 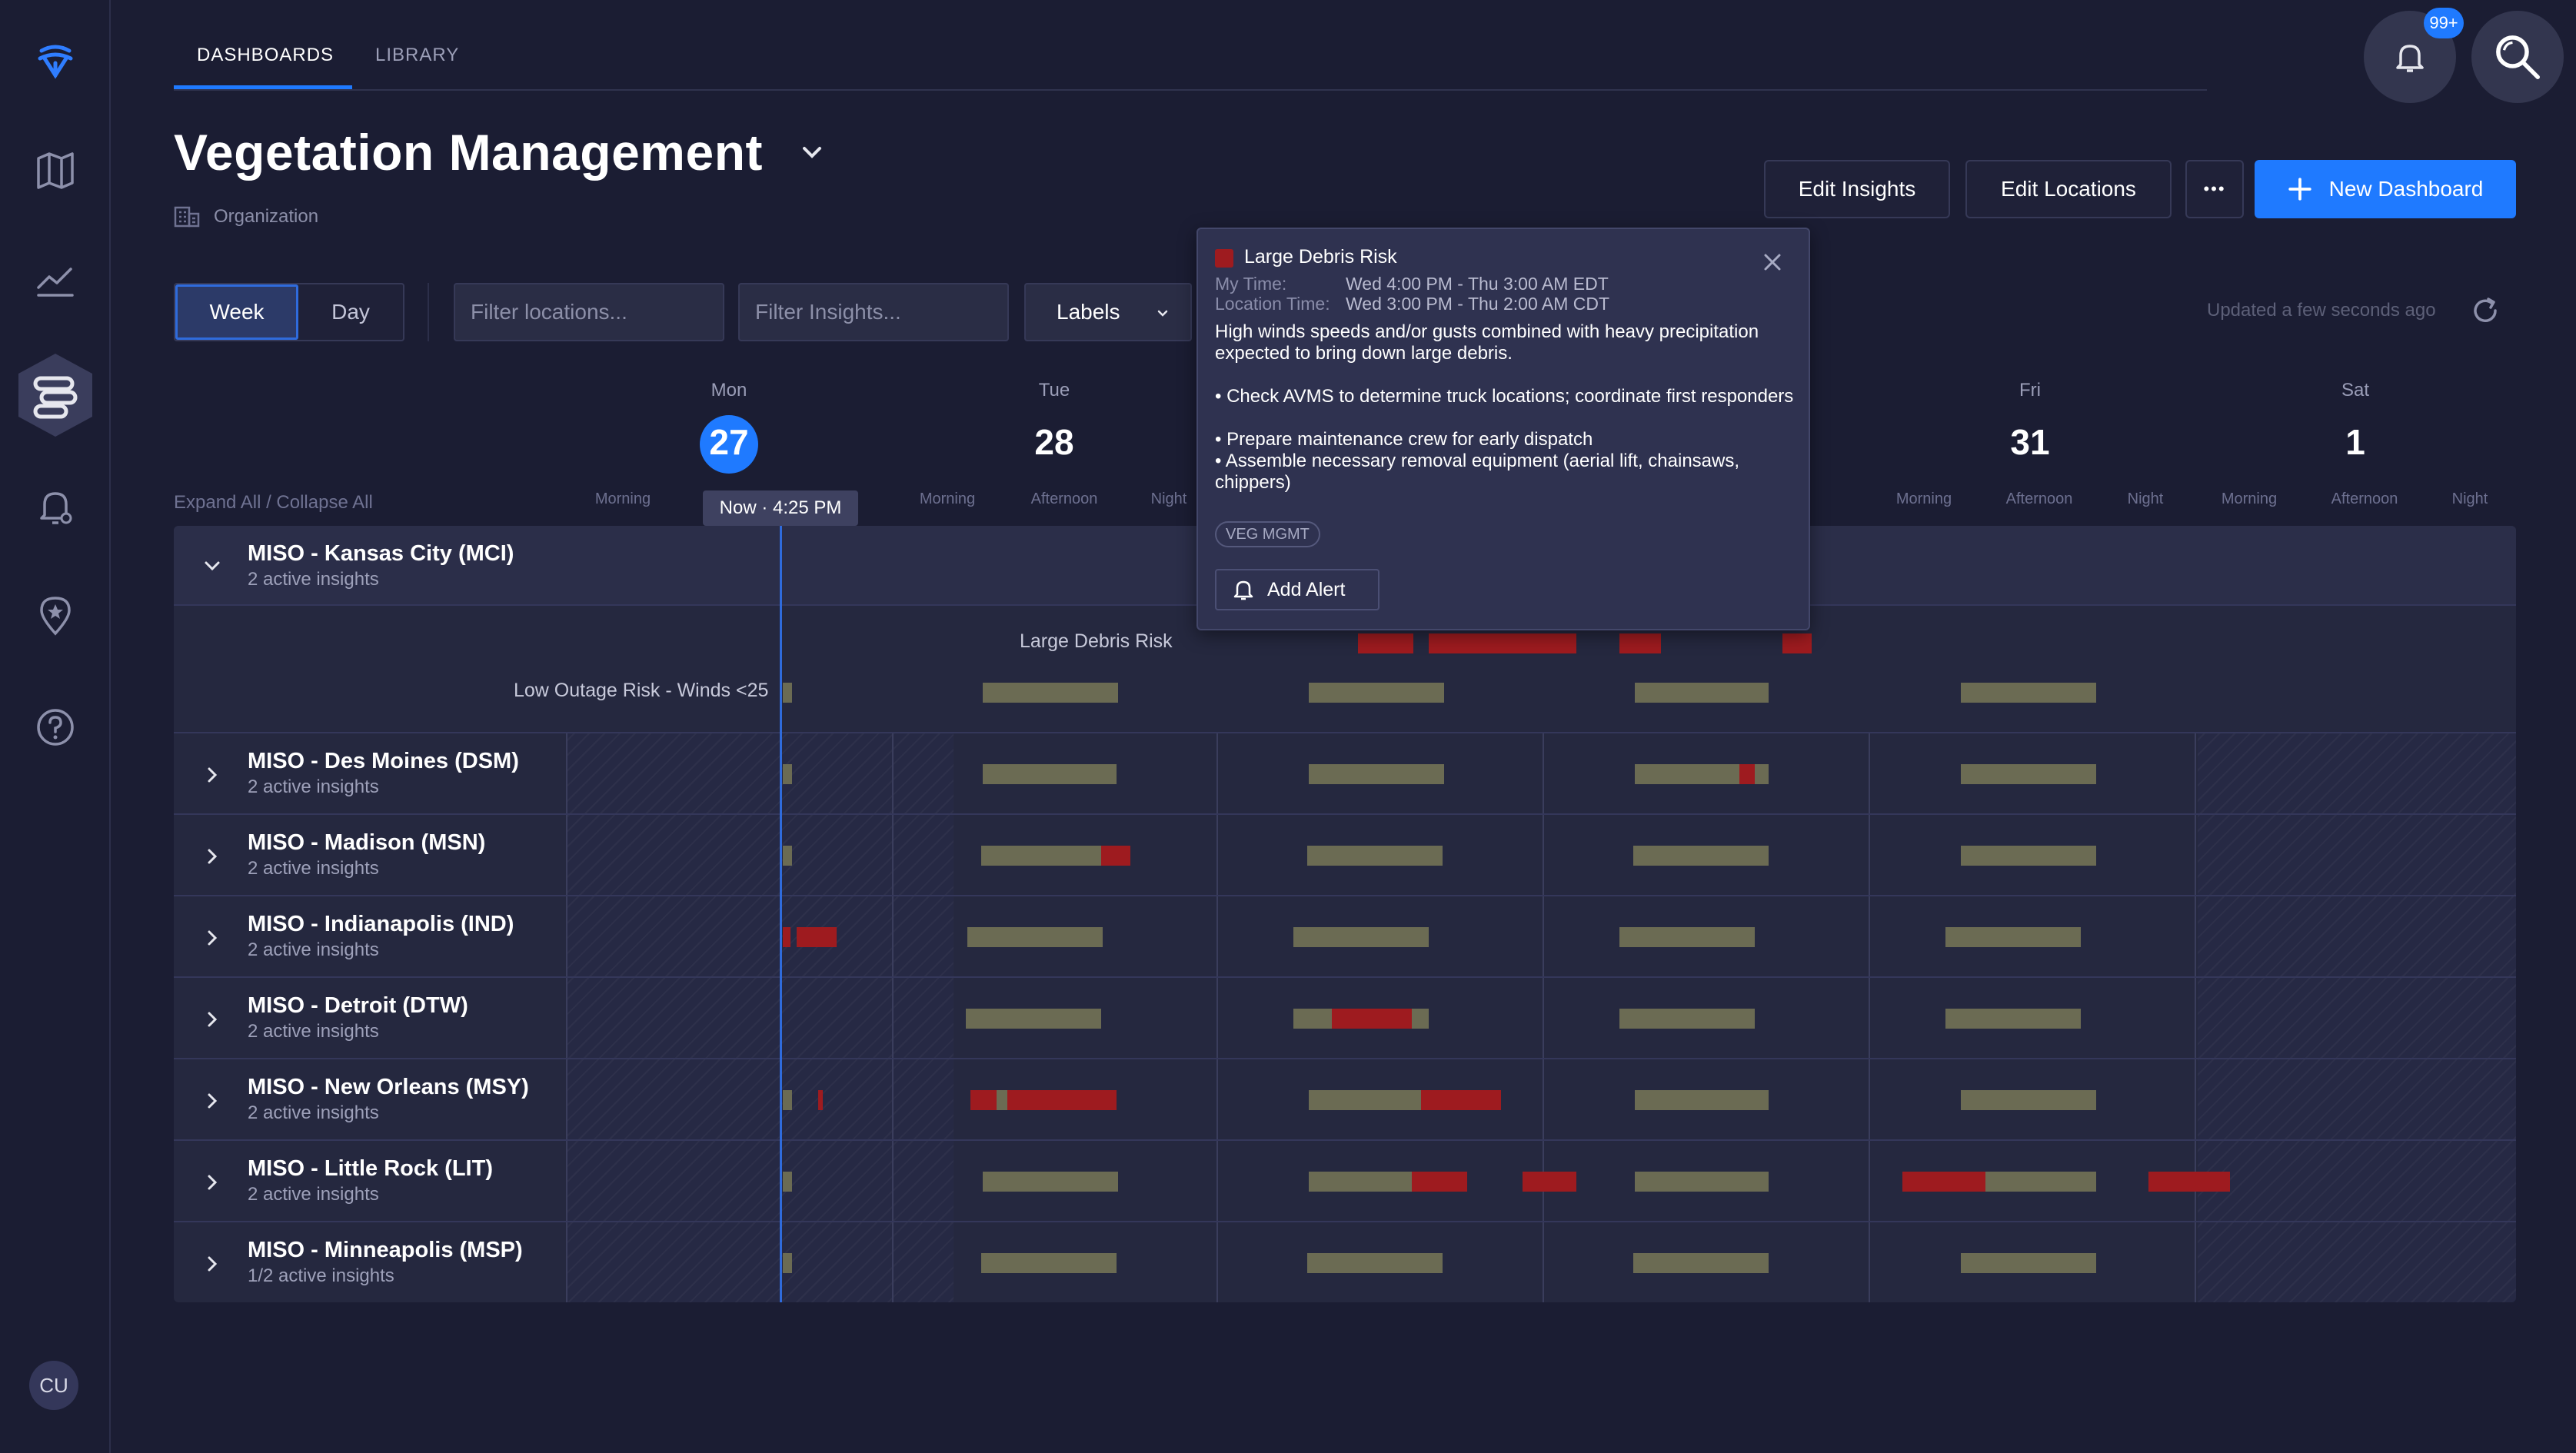 What do you see at coordinates (56, 507) in the screenshot?
I see `alert-settings-icon` at bounding box center [56, 507].